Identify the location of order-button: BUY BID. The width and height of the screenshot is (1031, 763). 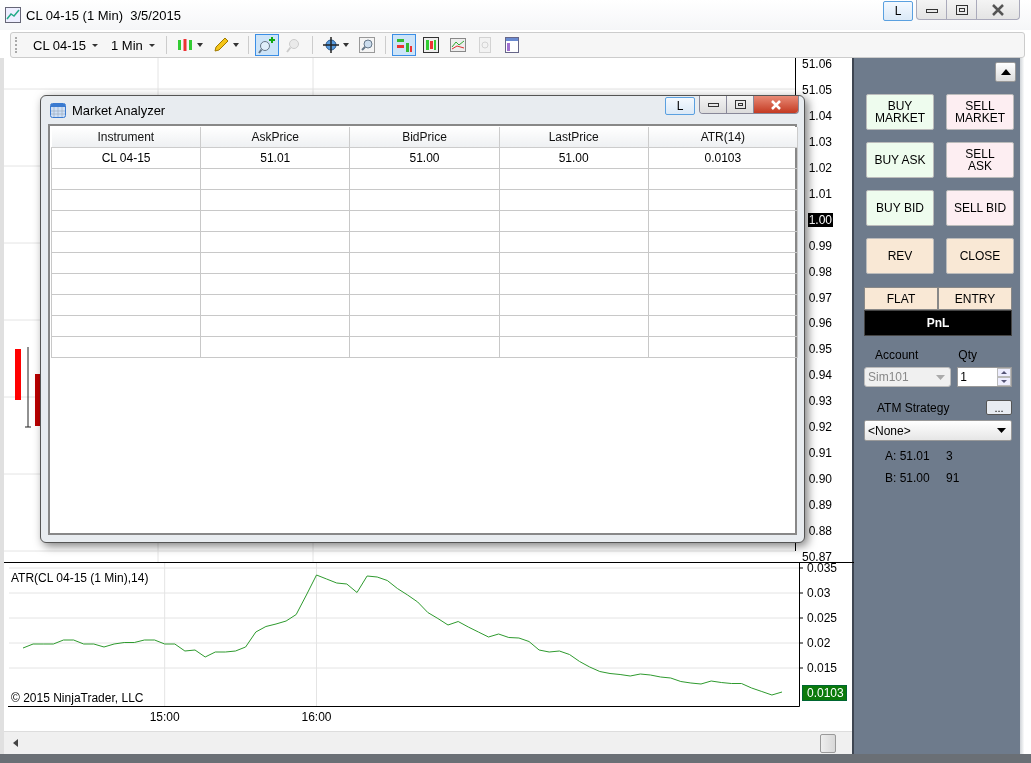
(900, 208).